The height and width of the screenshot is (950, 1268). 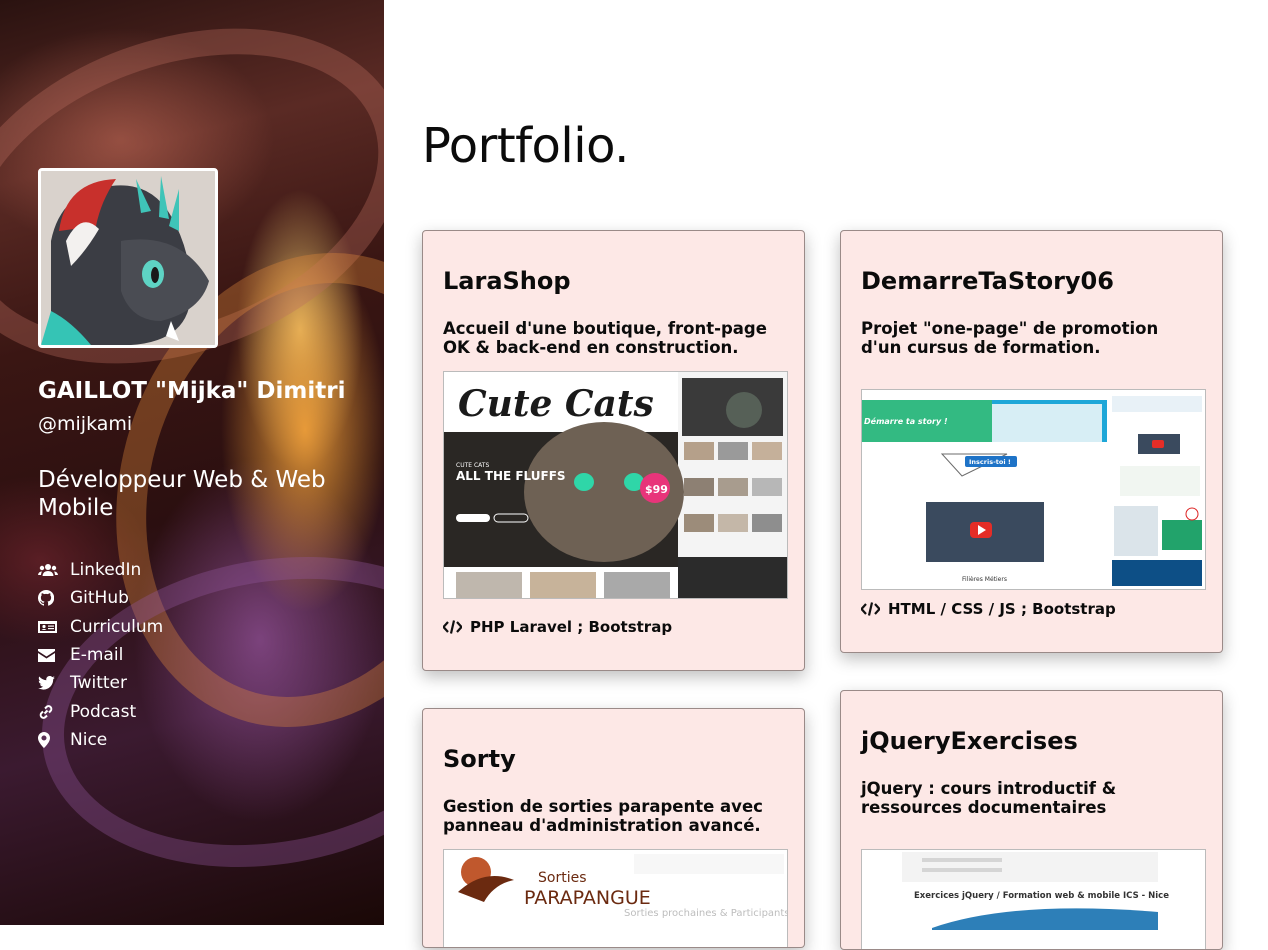 I want to click on cta-button: Inscris-toi !, so click(x=990, y=462).